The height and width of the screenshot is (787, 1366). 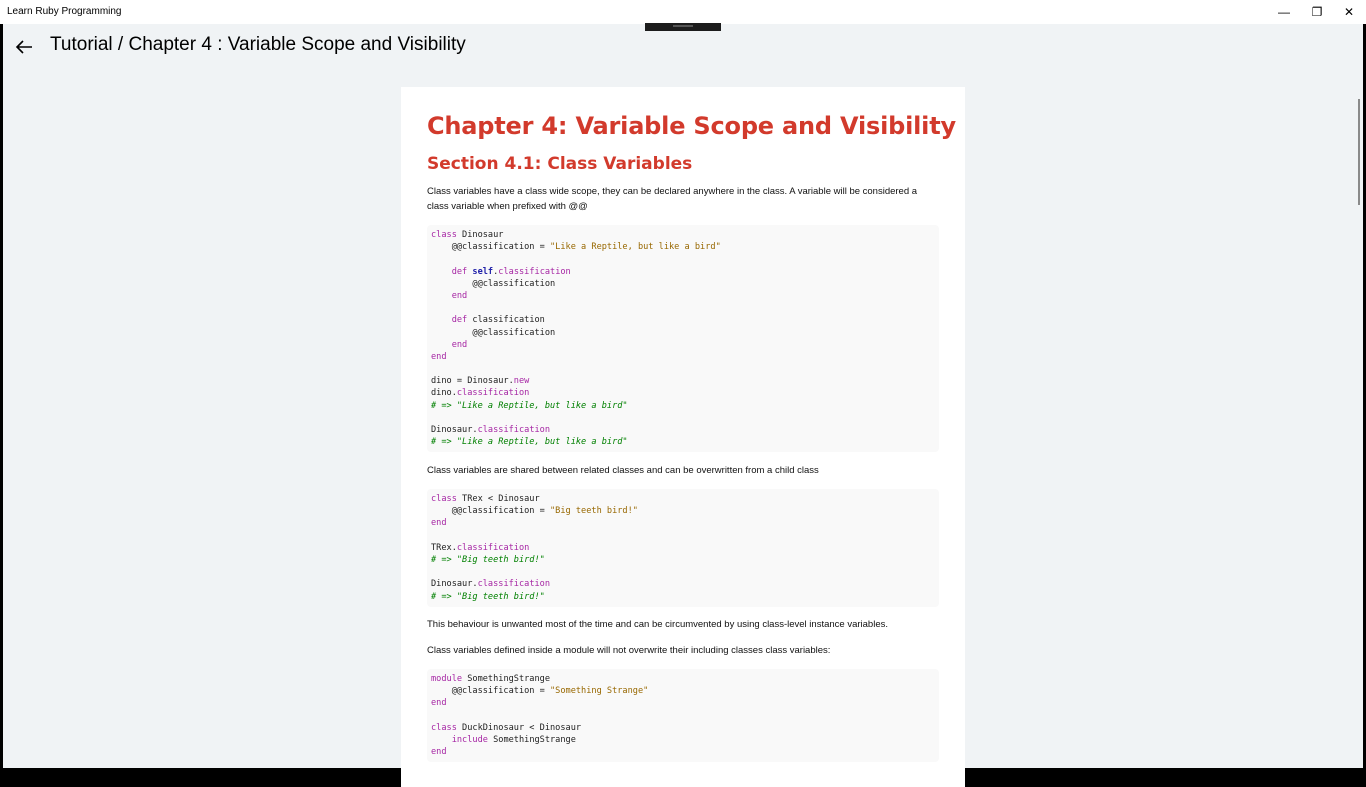 What do you see at coordinates (560, 164) in the screenshot?
I see `section-title: Section 4.1: Class Variables` at bounding box center [560, 164].